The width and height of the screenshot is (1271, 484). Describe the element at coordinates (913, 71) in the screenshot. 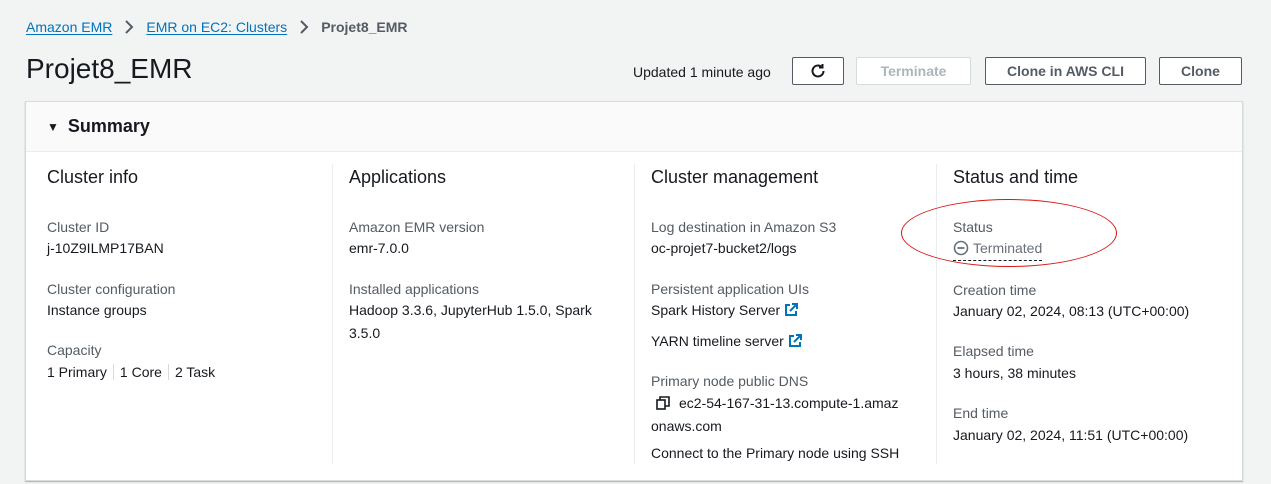

I see `terminate-button: Terminate` at that location.